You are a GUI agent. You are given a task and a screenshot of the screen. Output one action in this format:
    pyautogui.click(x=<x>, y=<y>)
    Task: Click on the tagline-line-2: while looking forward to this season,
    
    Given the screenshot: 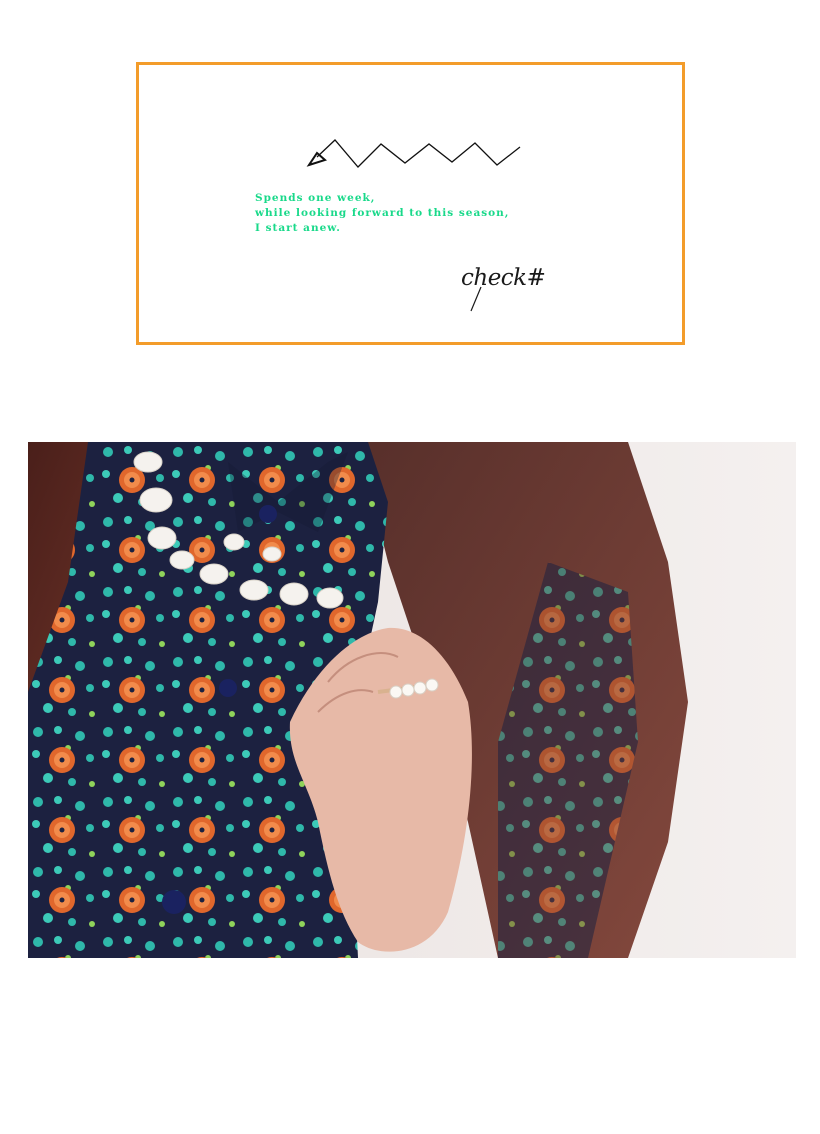 What is the action you would take?
    pyautogui.click(x=382, y=213)
    